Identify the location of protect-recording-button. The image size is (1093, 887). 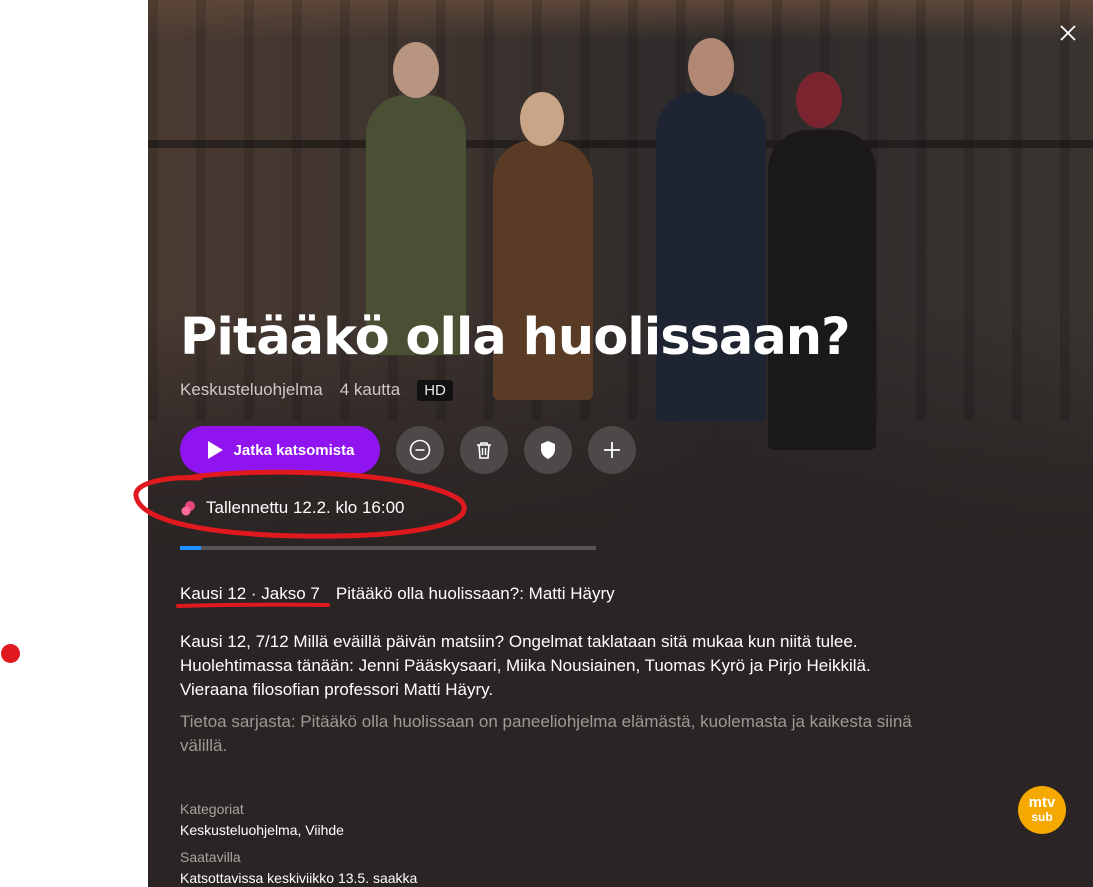
(548, 450).